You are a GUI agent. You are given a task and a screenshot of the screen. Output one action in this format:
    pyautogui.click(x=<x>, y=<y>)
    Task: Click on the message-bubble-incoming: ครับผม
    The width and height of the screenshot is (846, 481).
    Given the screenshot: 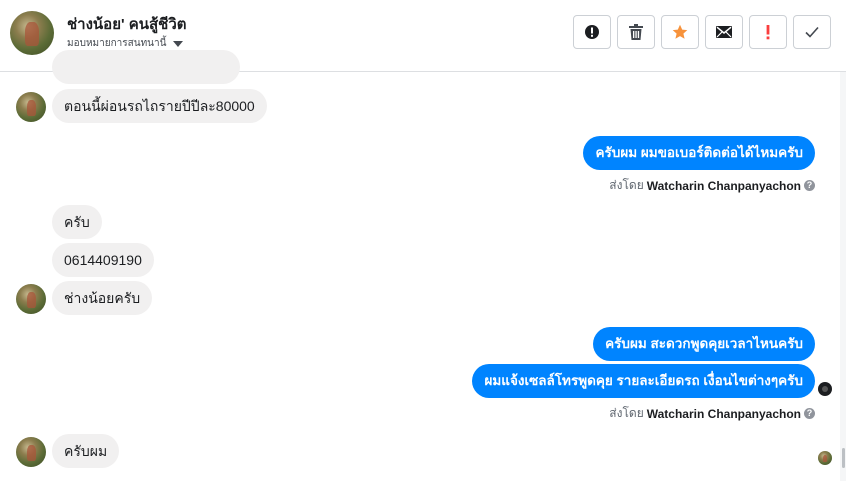 What is the action you would take?
    pyautogui.click(x=86, y=451)
    